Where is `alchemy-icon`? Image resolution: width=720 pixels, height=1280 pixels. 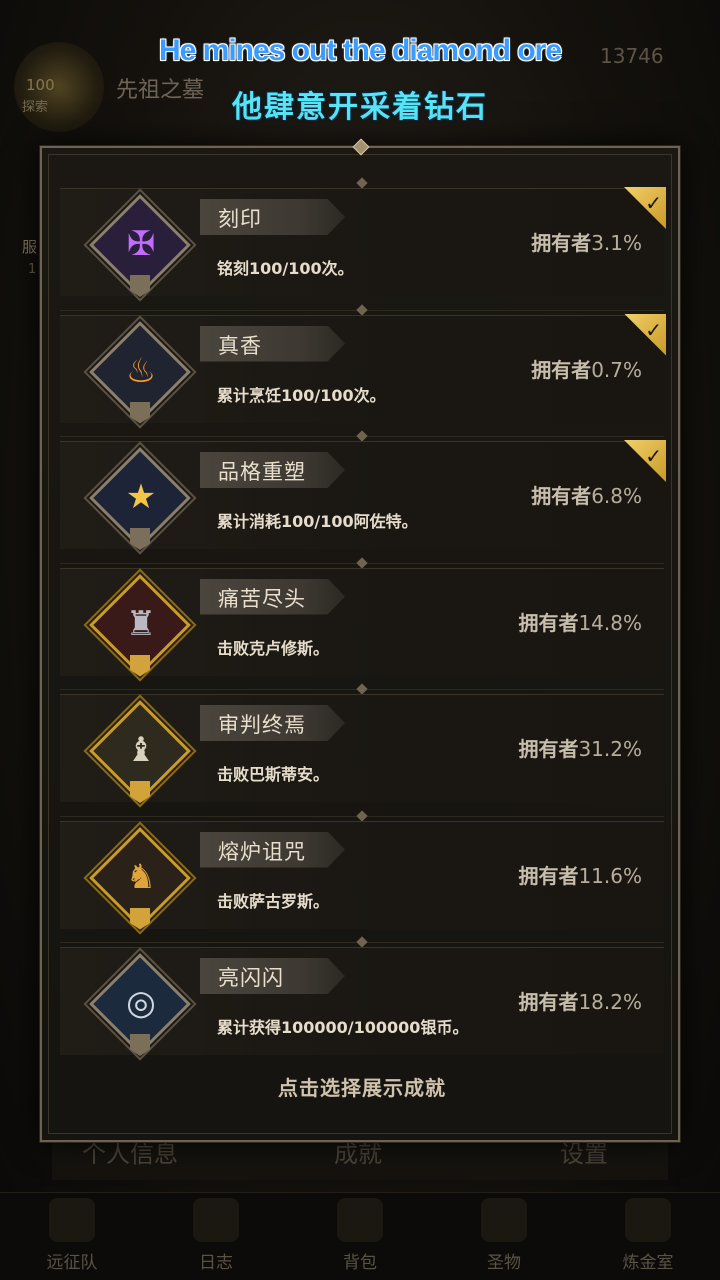
alchemy-icon is located at coordinates (648, 1220).